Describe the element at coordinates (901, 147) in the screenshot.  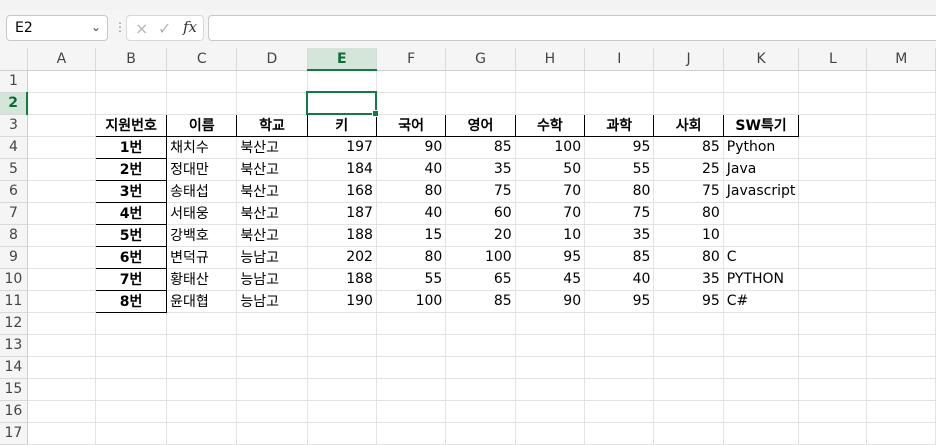
I see `cell-m4` at that location.